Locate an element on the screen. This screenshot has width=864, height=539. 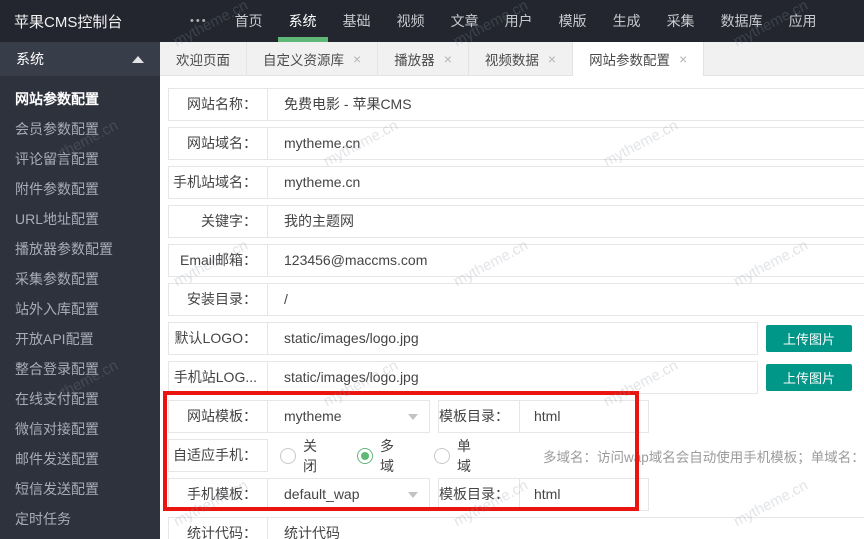
sidebar-item-comment-config: 评论留言配置 is located at coordinates (80, 159).